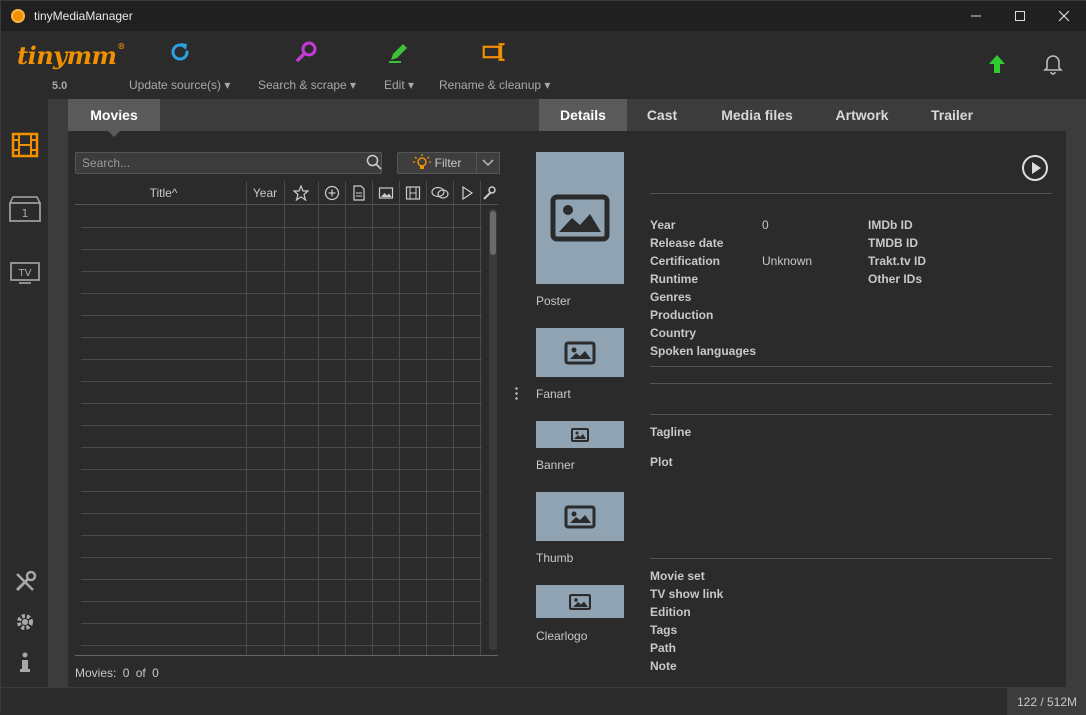 This screenshot has width=1086, height=715. Describe the element at coordinates (494, 65) in the screenshot. I see `rename-cleanup-button: Rename & cleanup` at that location.